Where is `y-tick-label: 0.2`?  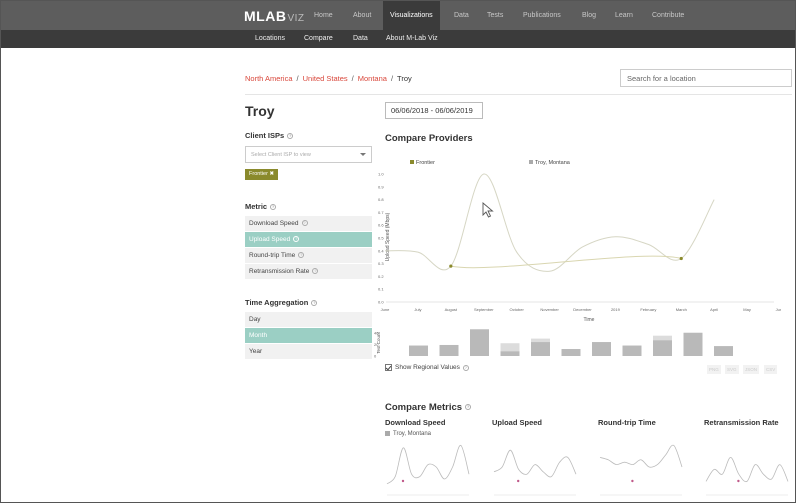
y-tick-label: 0.2 is located at coordinates (381, 276).